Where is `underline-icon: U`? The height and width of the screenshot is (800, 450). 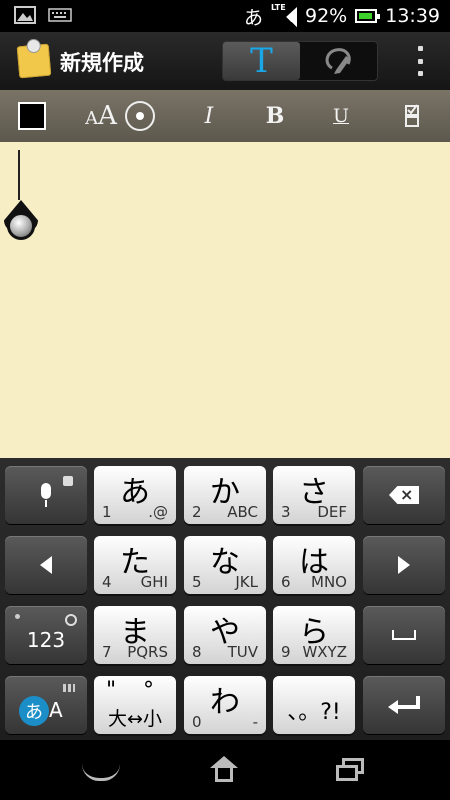
underline-icon: U is located at coordinates (340, 116).